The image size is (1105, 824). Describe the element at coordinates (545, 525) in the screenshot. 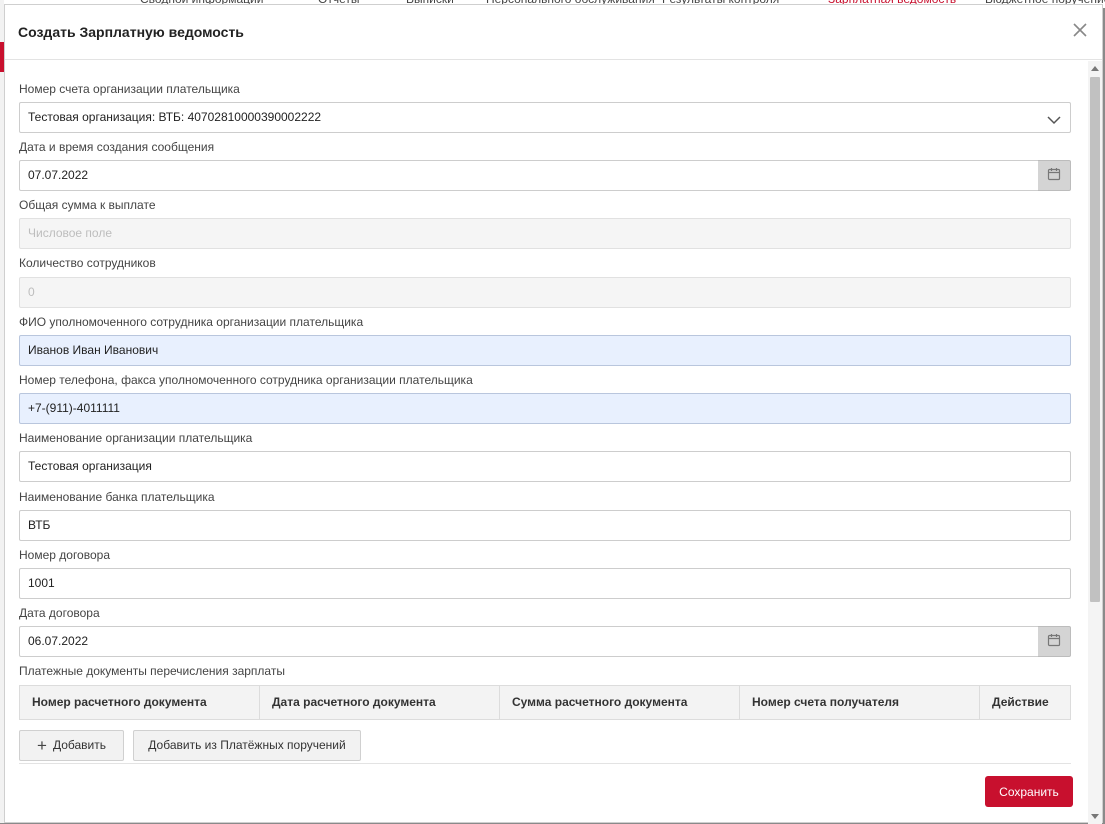

I see `bank-name-input: ВТБ` at that location.